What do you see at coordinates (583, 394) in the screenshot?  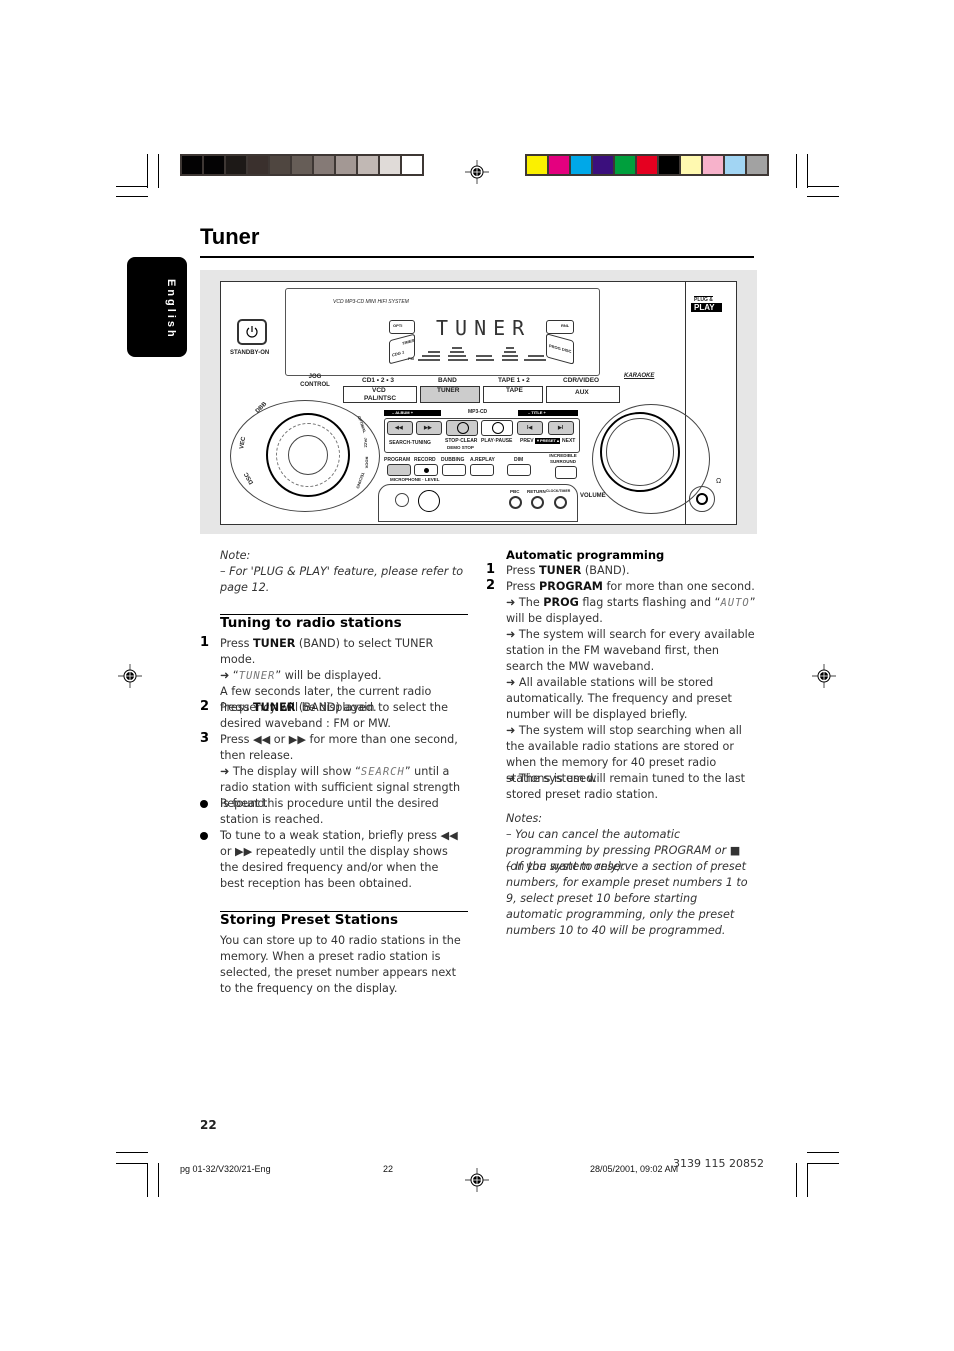 I see `aux-button: AUX` at bounding box center [583, 394].